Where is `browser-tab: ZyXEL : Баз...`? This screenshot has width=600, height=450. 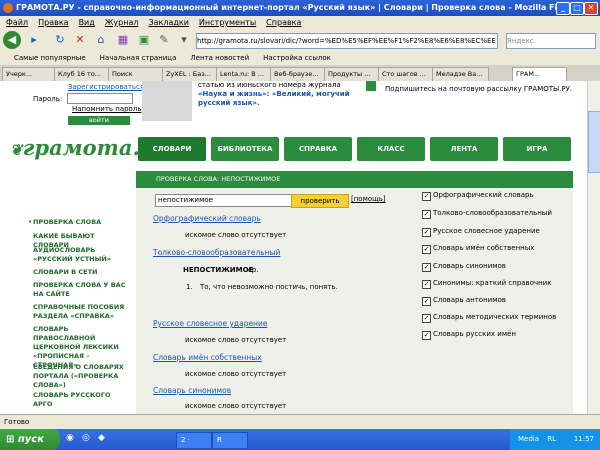
browser-tab: ZyXEL : Баз... is located at coordinates (190, 74).